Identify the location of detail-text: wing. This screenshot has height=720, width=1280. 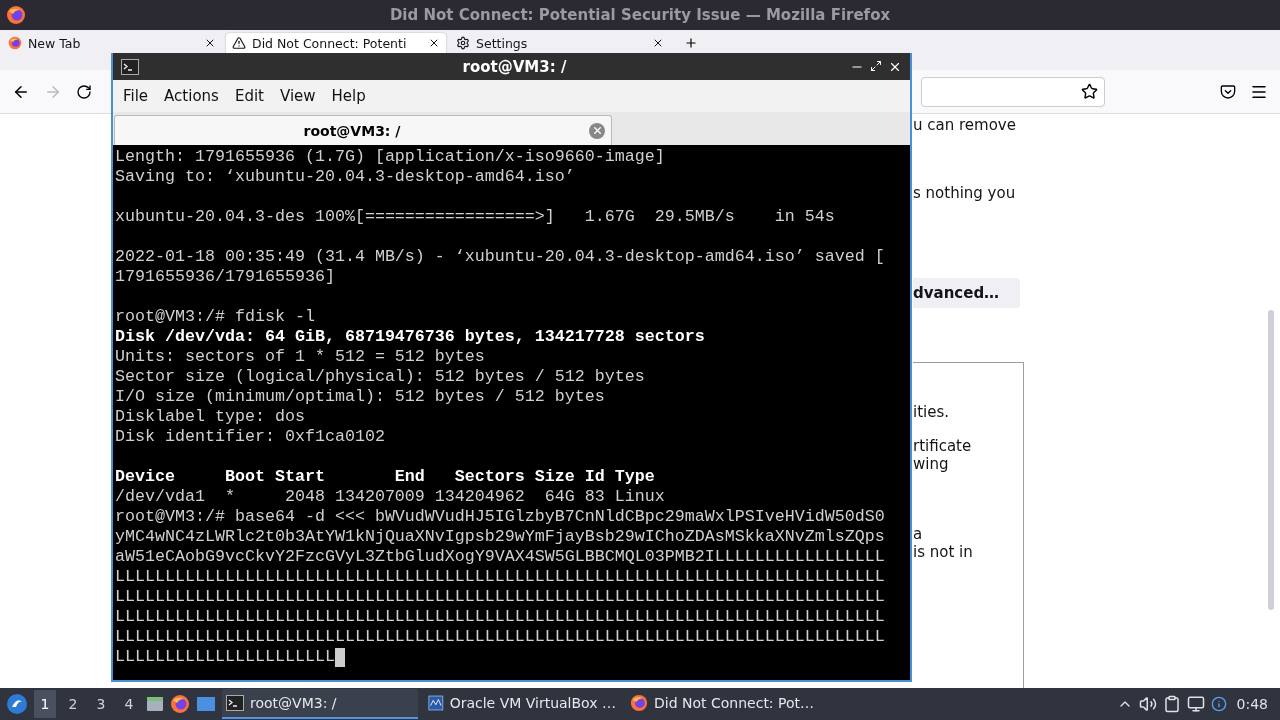
(931, 464).